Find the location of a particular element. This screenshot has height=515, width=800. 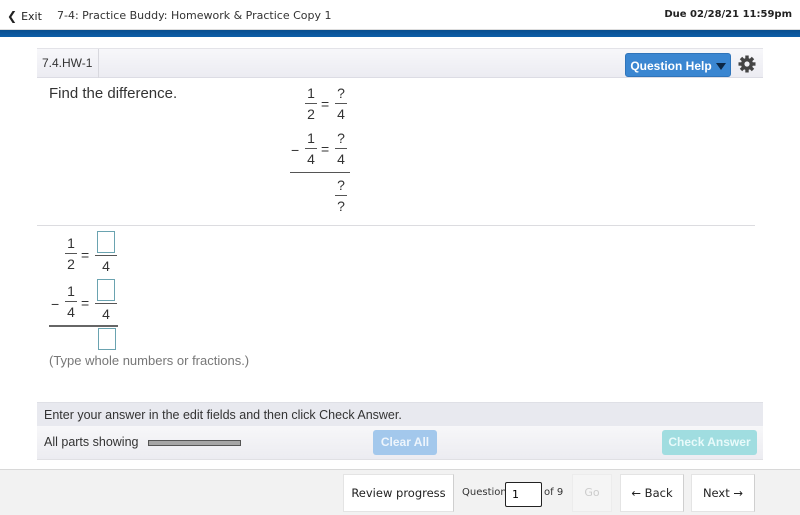

example-fraction-1-left: 1 2 is located at coordinates (311, 103).